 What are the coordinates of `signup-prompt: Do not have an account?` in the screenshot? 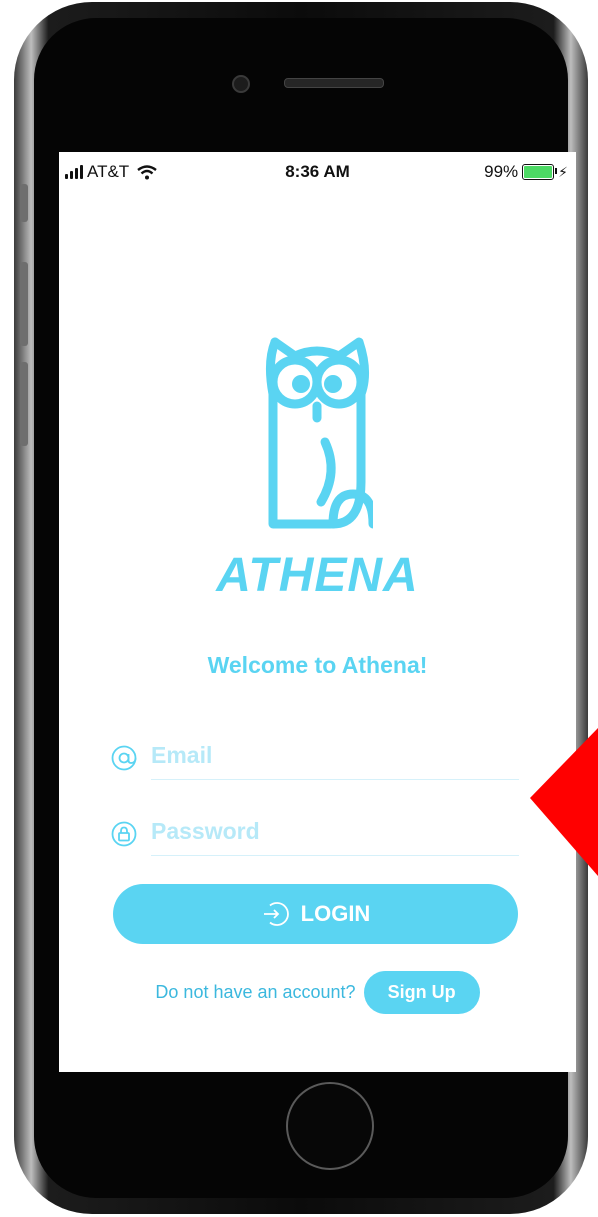 It's located at (255, 991).